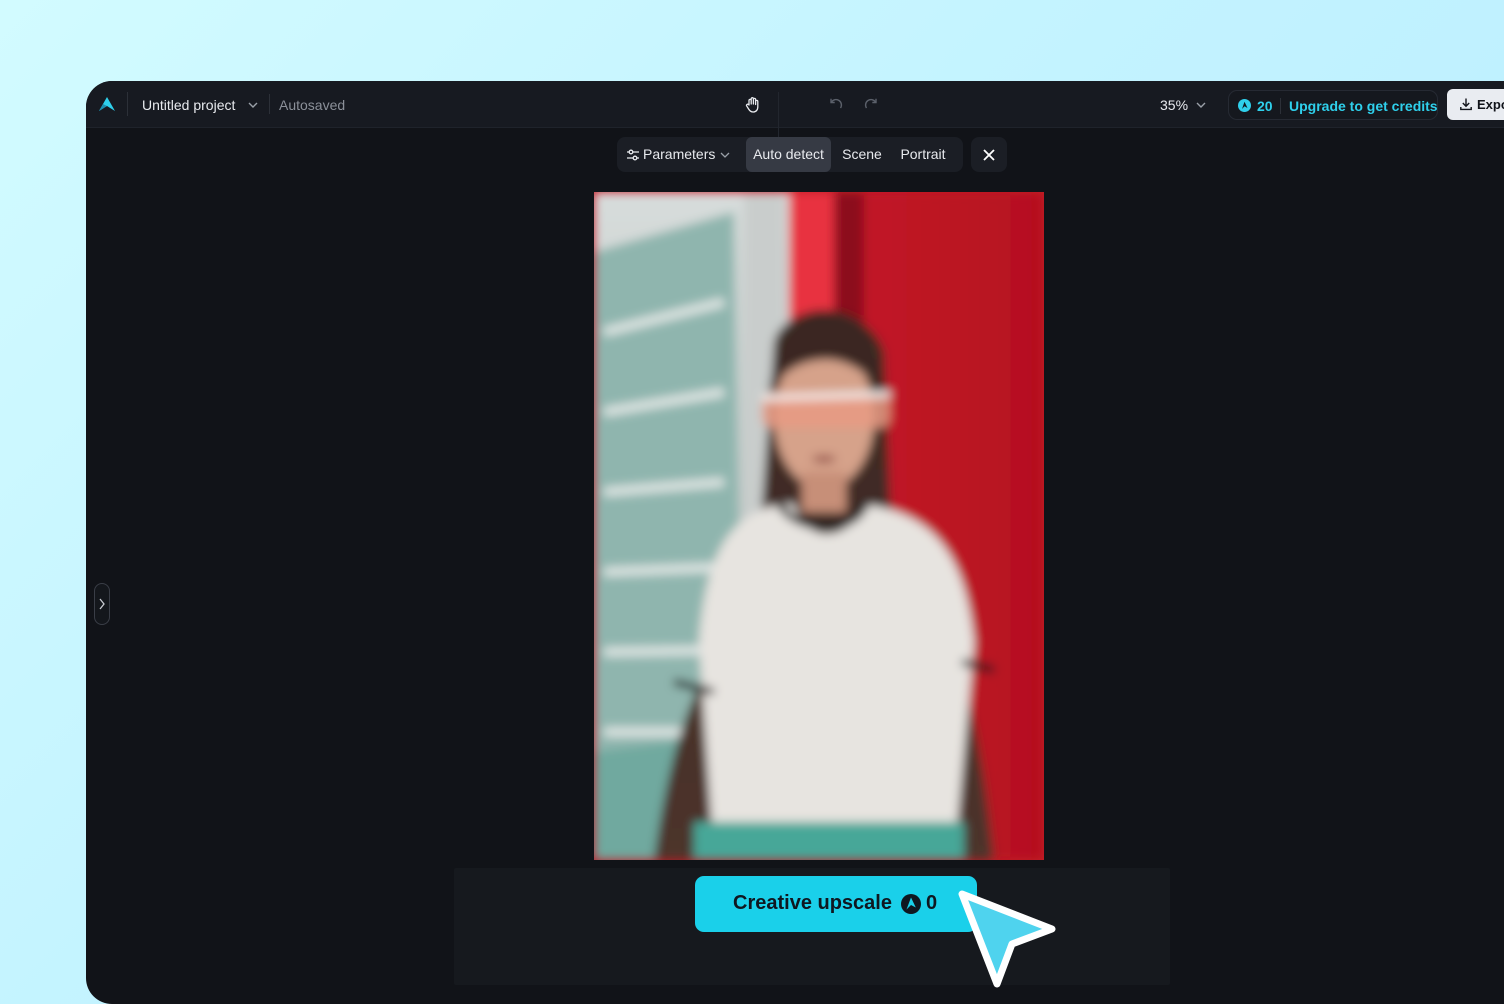 This screenshot has width=1504, height=1004. I want to click on redo-icon, so click(871, 104).